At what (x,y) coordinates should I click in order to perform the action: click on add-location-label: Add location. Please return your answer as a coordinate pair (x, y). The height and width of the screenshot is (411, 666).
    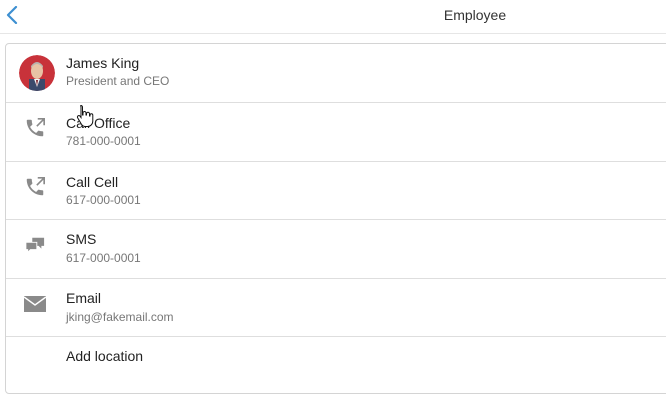
    Looking at the image, I should click on (105, 356).